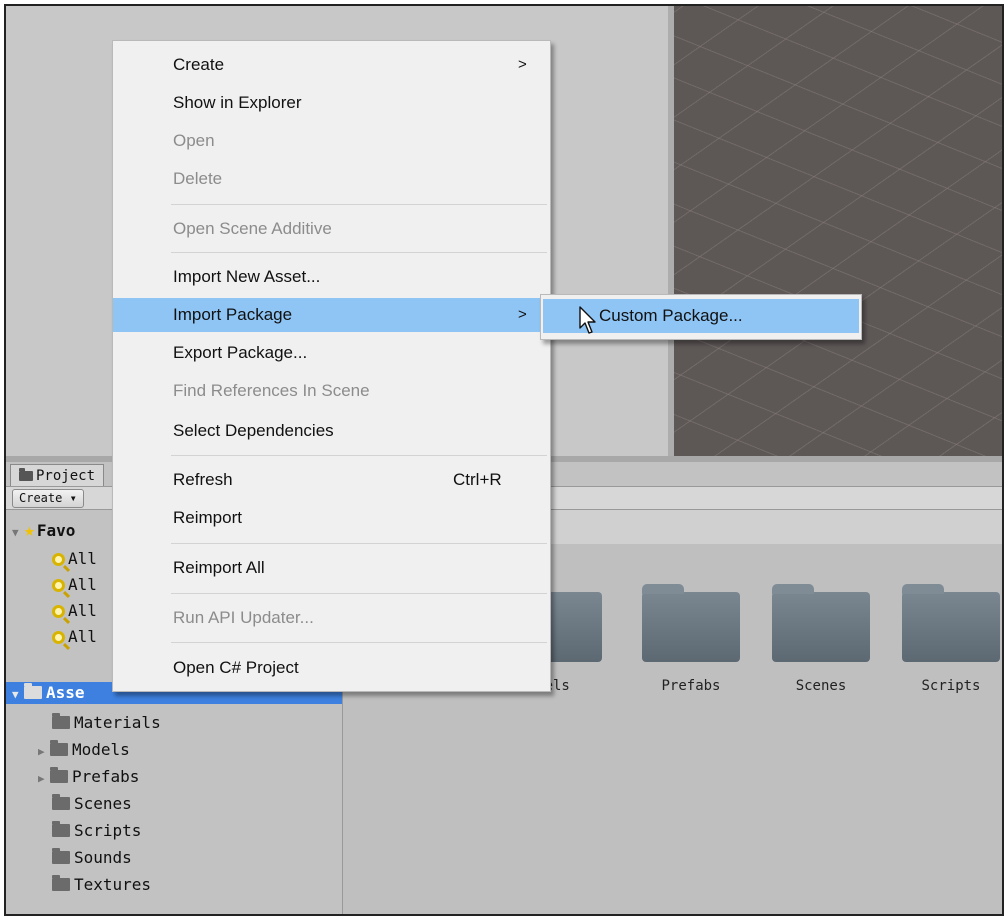 This screenshot has width=1008, height=920. I want to click on tree-item-label: Scenes, so click(103, 803).